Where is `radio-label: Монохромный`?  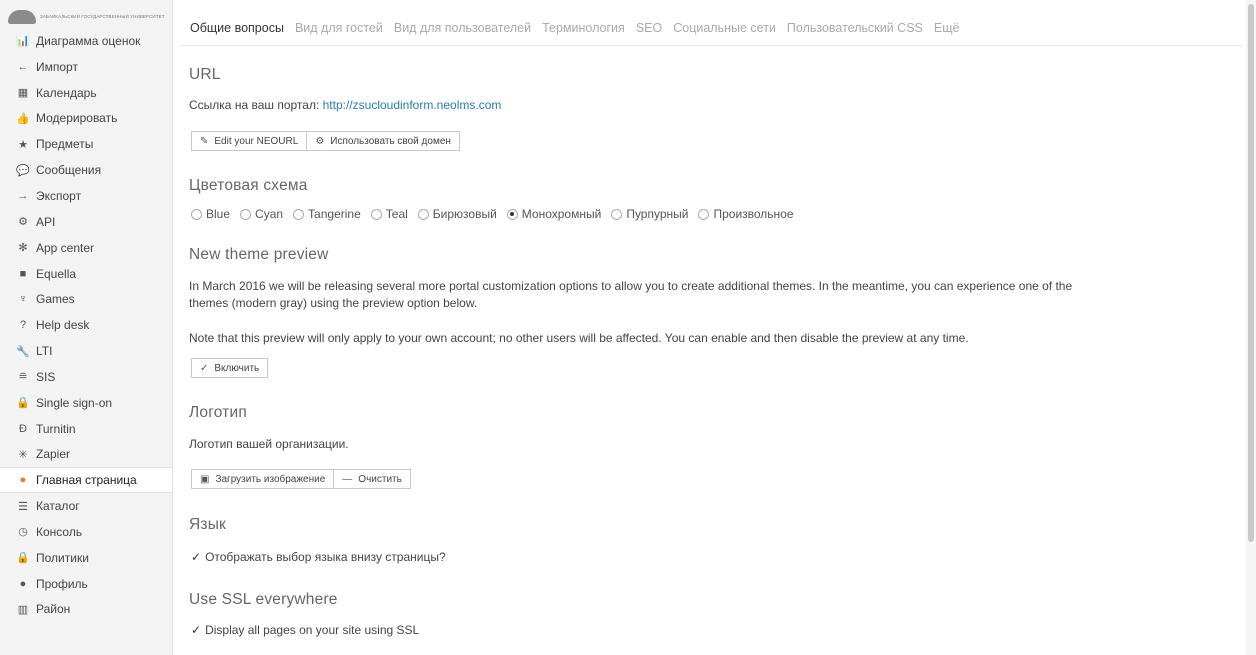 radio-label: Монохромный is located at coordinates (561, 214).